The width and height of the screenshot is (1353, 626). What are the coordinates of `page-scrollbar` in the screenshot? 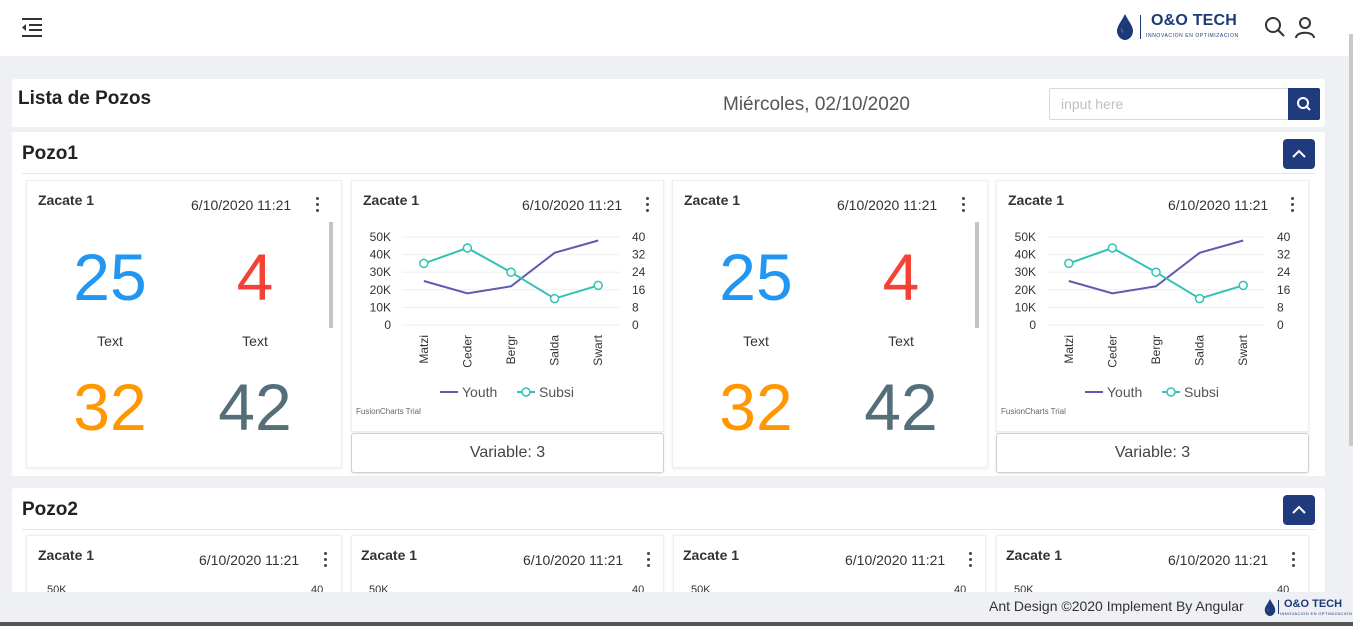 It's located at (1351, 240).